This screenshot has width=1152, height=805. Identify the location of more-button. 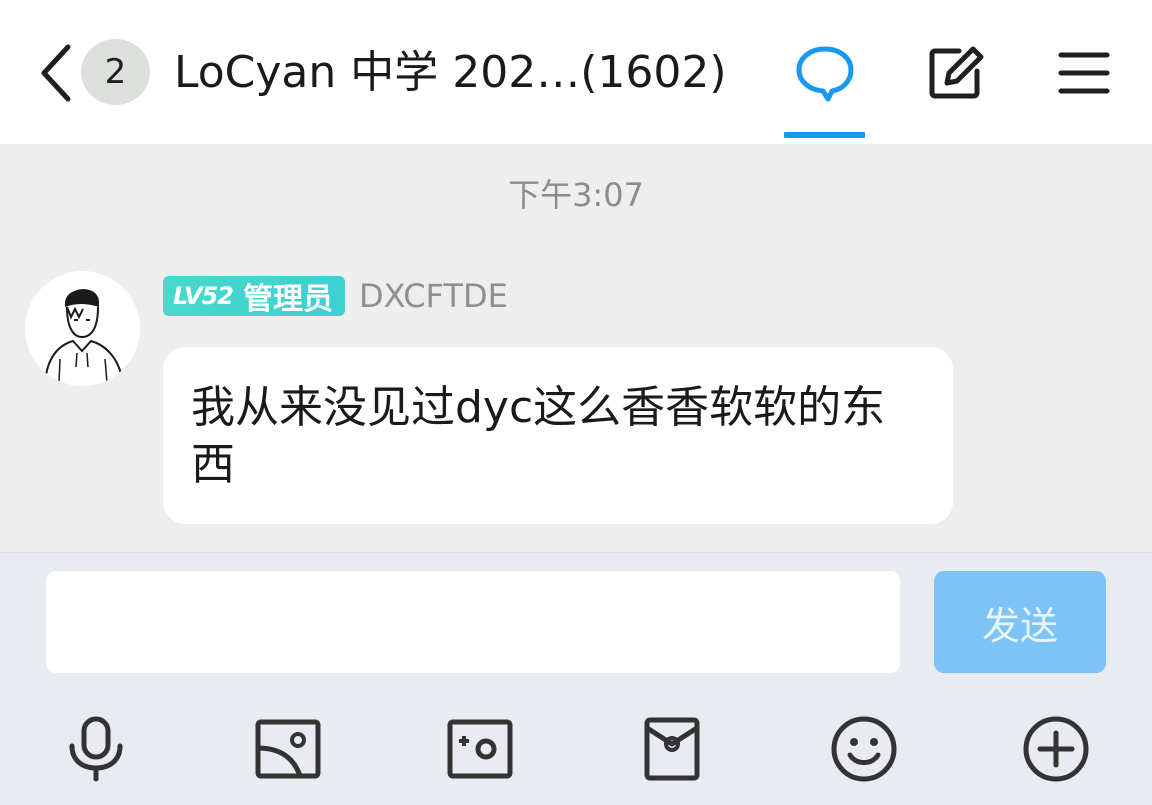
(1056, 749).